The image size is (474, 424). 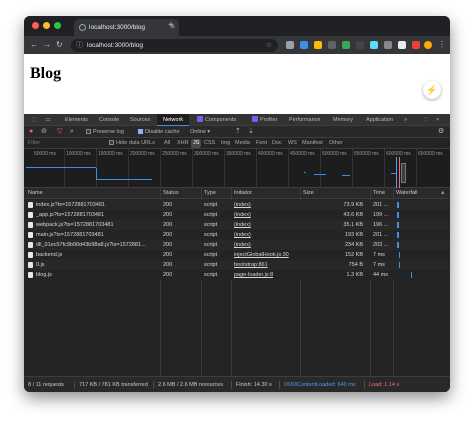 I want to click on tab-elements: Elements, so click(x=76, y=120).